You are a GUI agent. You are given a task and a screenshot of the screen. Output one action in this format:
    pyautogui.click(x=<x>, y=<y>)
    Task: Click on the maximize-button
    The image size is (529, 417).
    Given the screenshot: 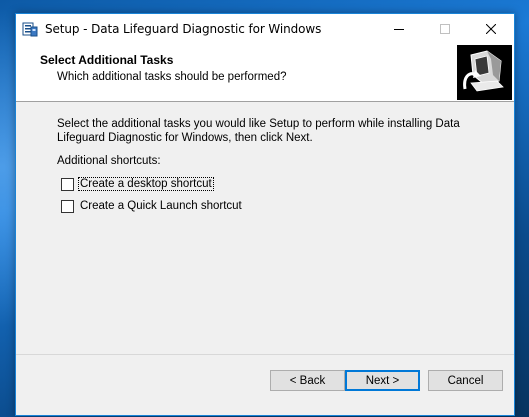 What is the action you would take?
    pyautogui.click(x=445, y=29)
    